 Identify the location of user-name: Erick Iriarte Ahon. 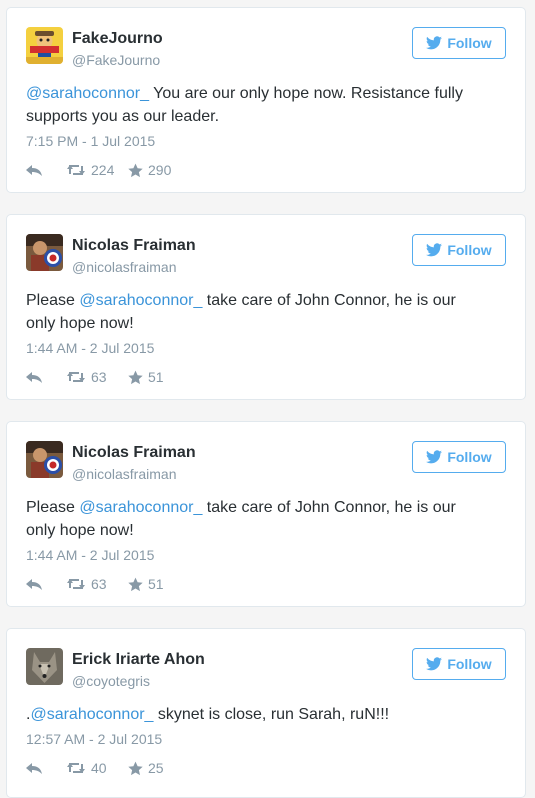
(138, 660).